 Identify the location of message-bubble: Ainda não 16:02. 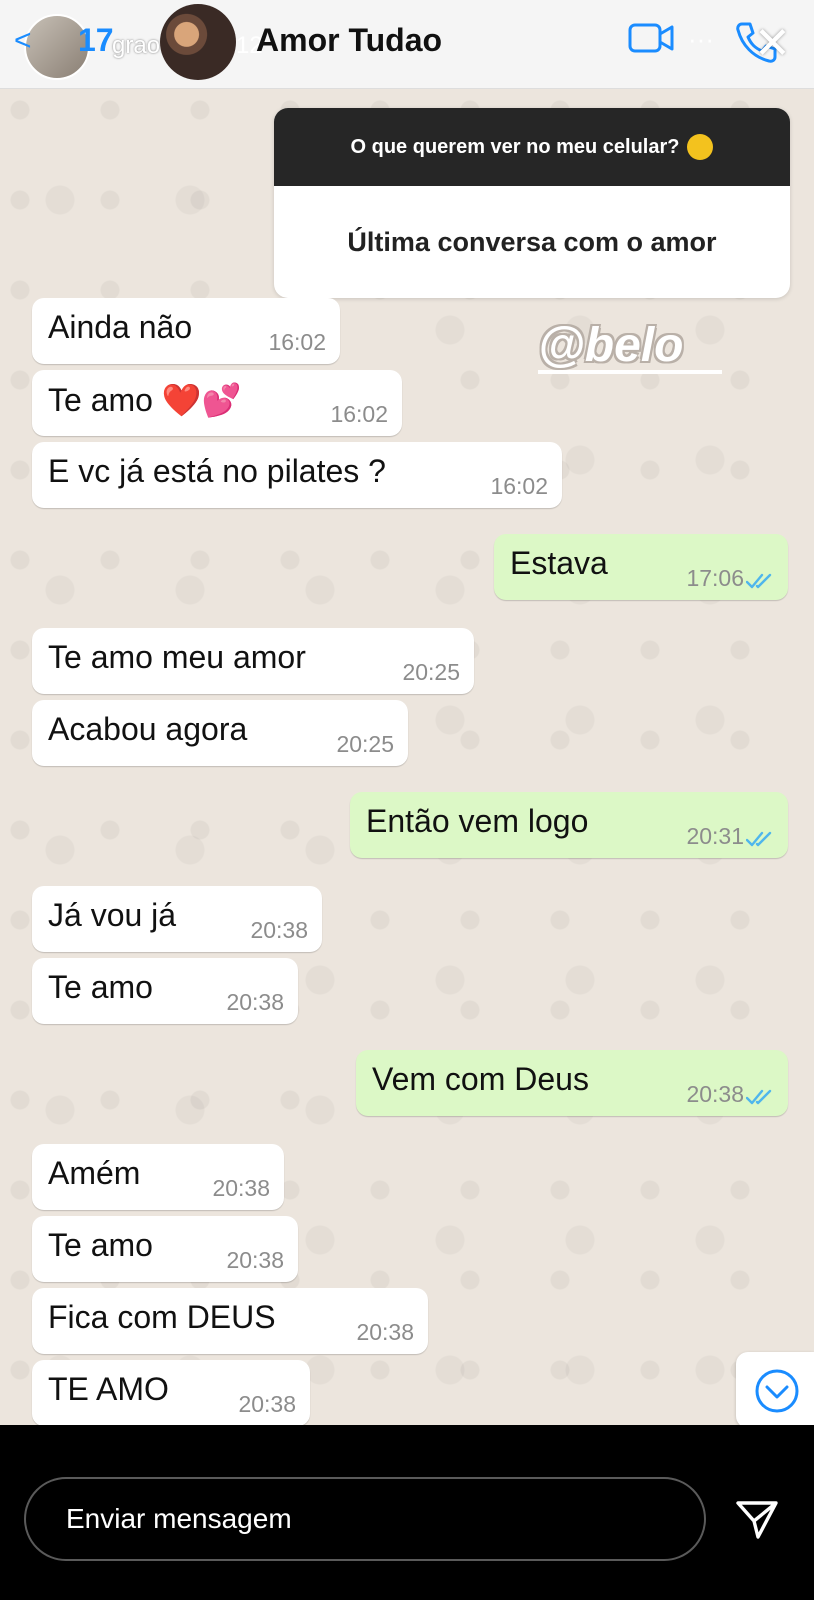
(186, 331).